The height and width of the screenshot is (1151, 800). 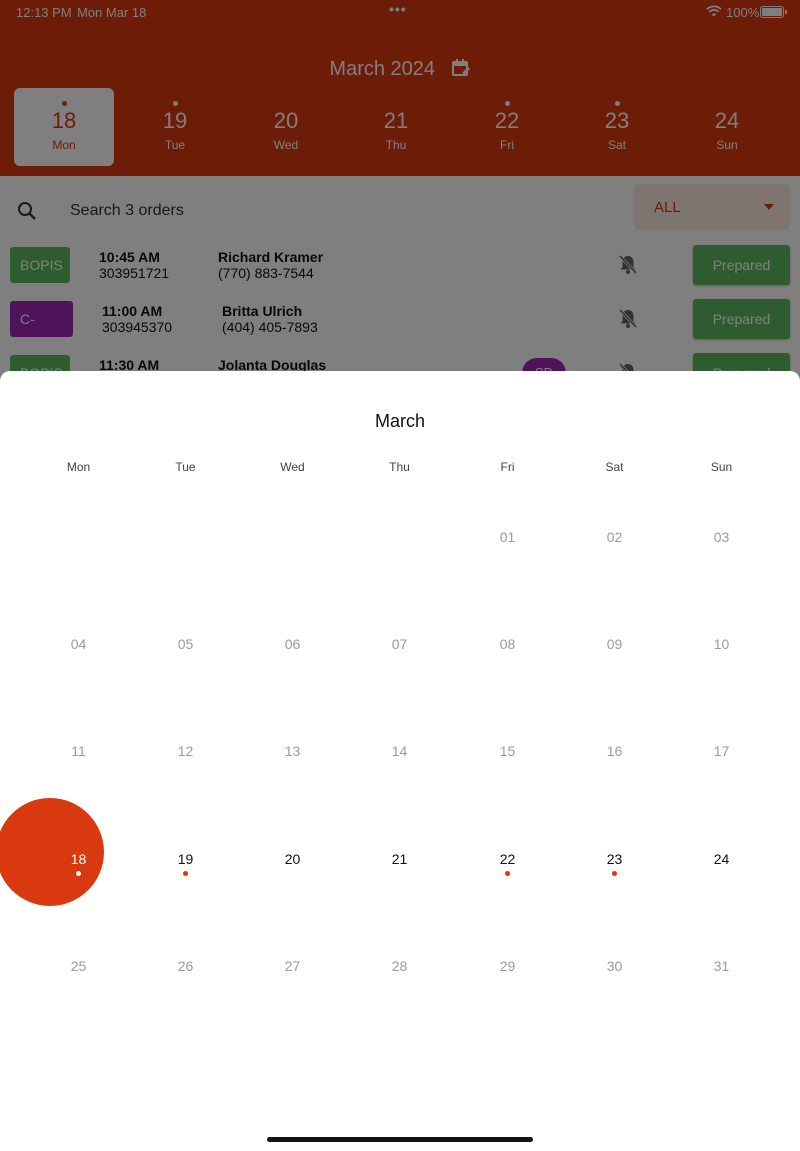 I want to click on calendar-day-26: 26, so click(x=185, y=1011).